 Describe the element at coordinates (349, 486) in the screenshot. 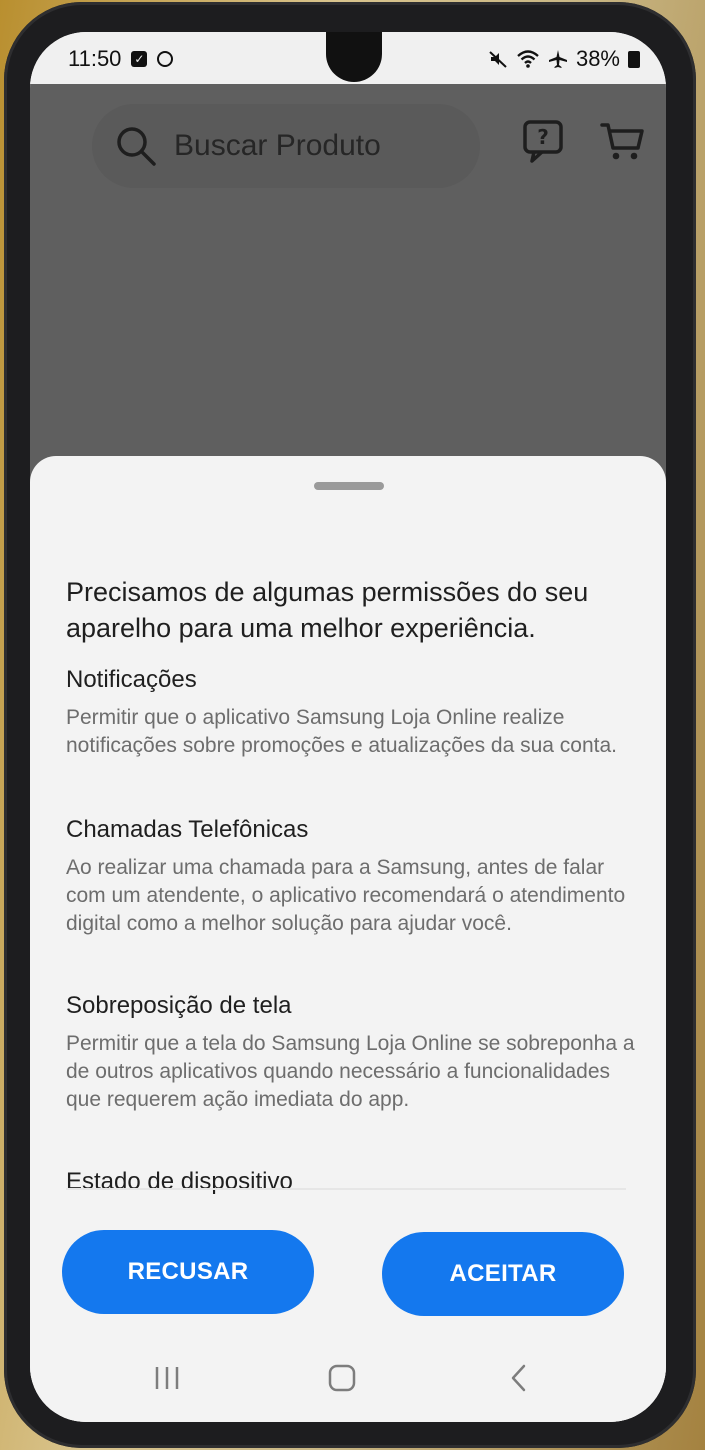

I see `sheet-drag-handle` at that location.